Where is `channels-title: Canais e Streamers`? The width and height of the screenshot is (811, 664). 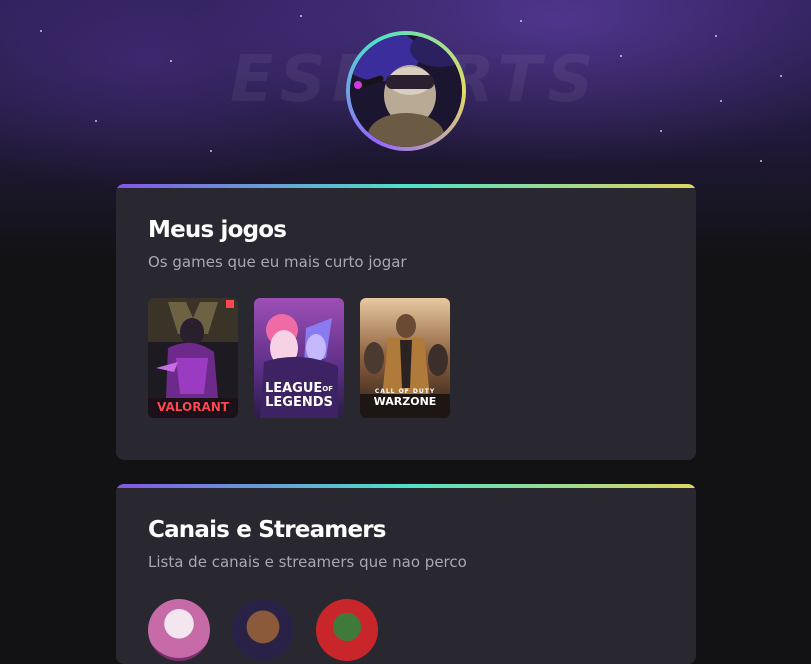 channels-title: Canais e Streamers is located at coordinates (267, 530).